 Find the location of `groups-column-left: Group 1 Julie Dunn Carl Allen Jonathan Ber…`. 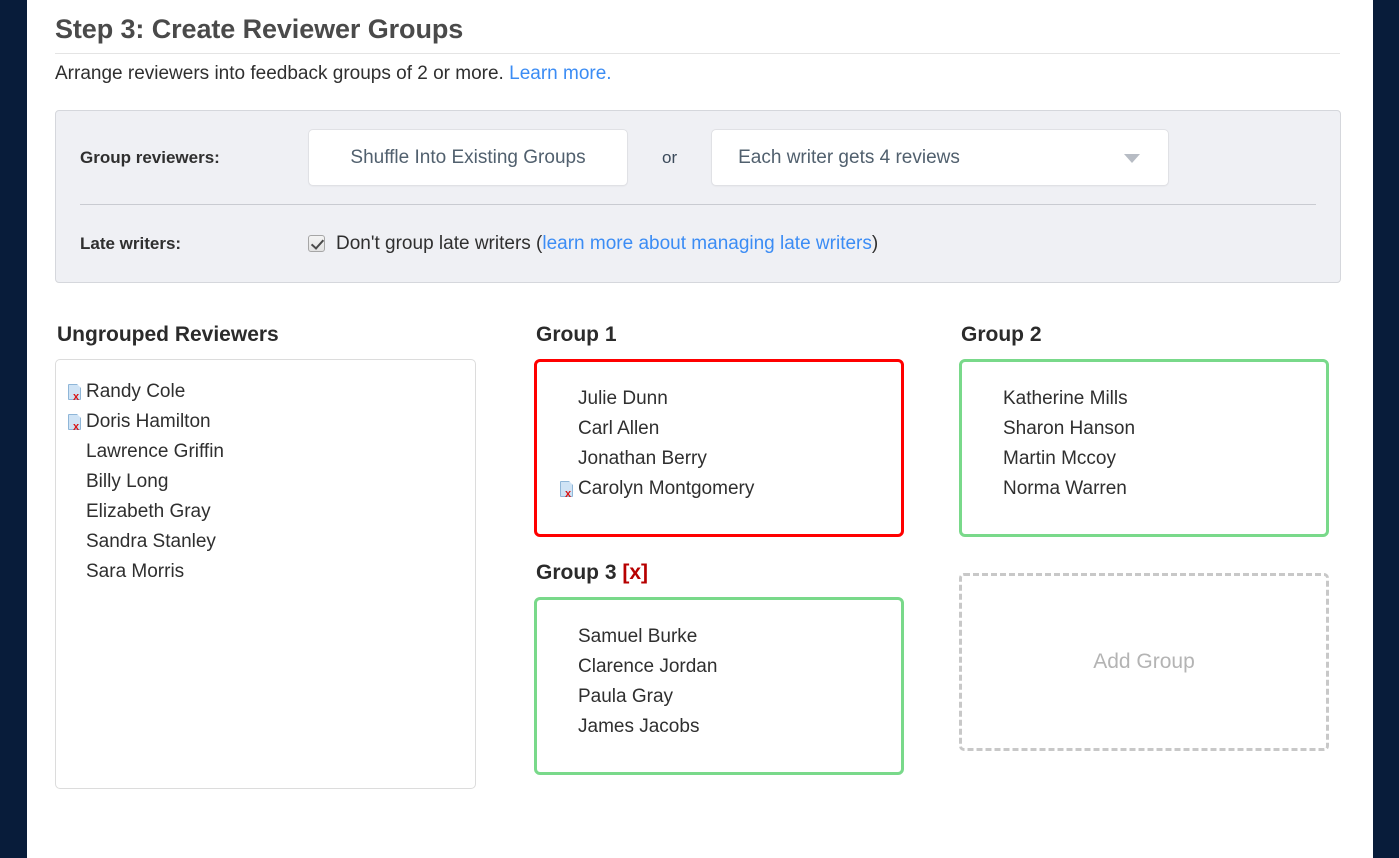

groups-column-left: Group 1 Julie Dunn Carl Allen Jonathan Ber… is located at coordinates (719, 556).